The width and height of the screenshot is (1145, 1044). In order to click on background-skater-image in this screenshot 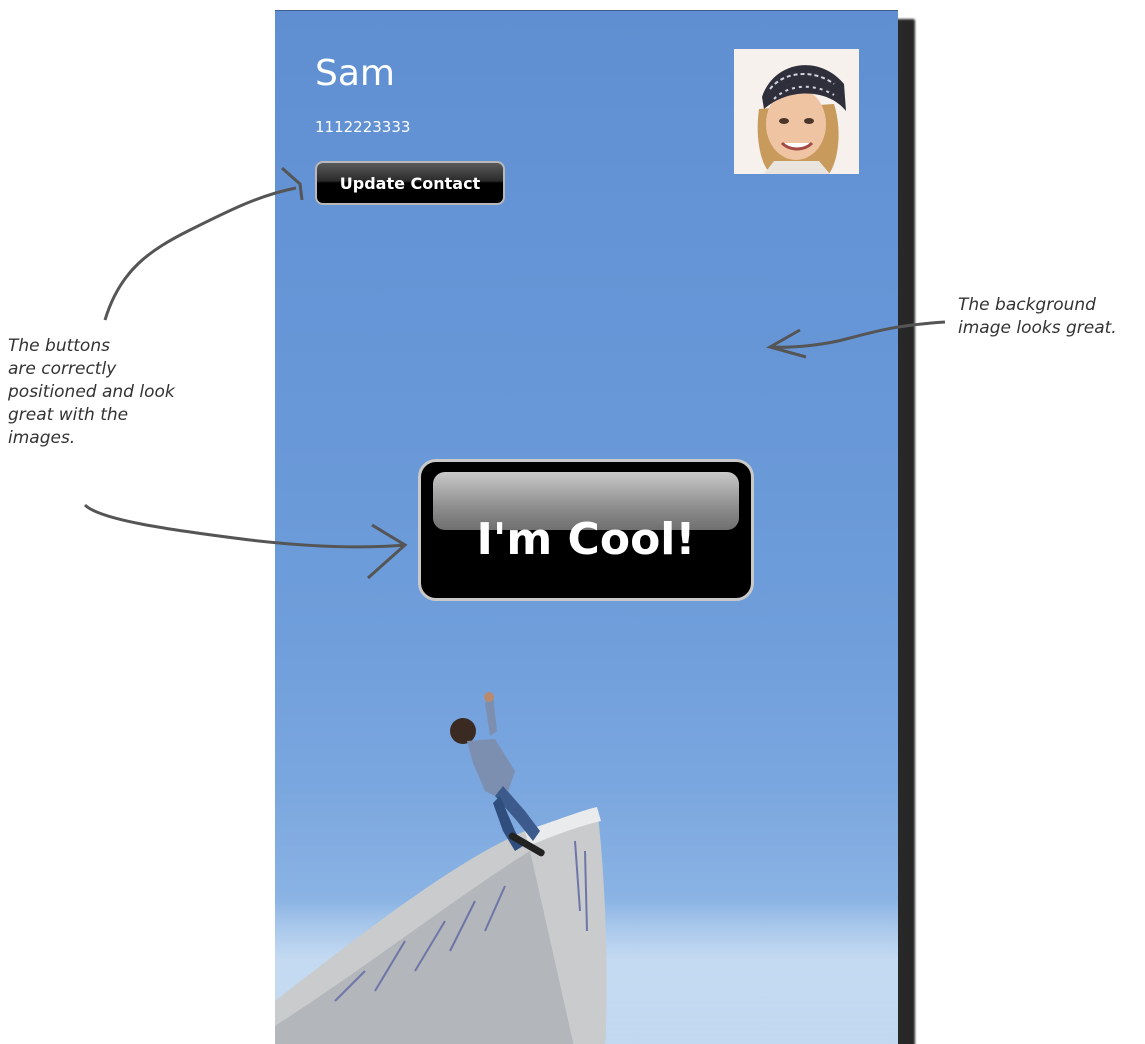, I will do `click(441, 868)`.